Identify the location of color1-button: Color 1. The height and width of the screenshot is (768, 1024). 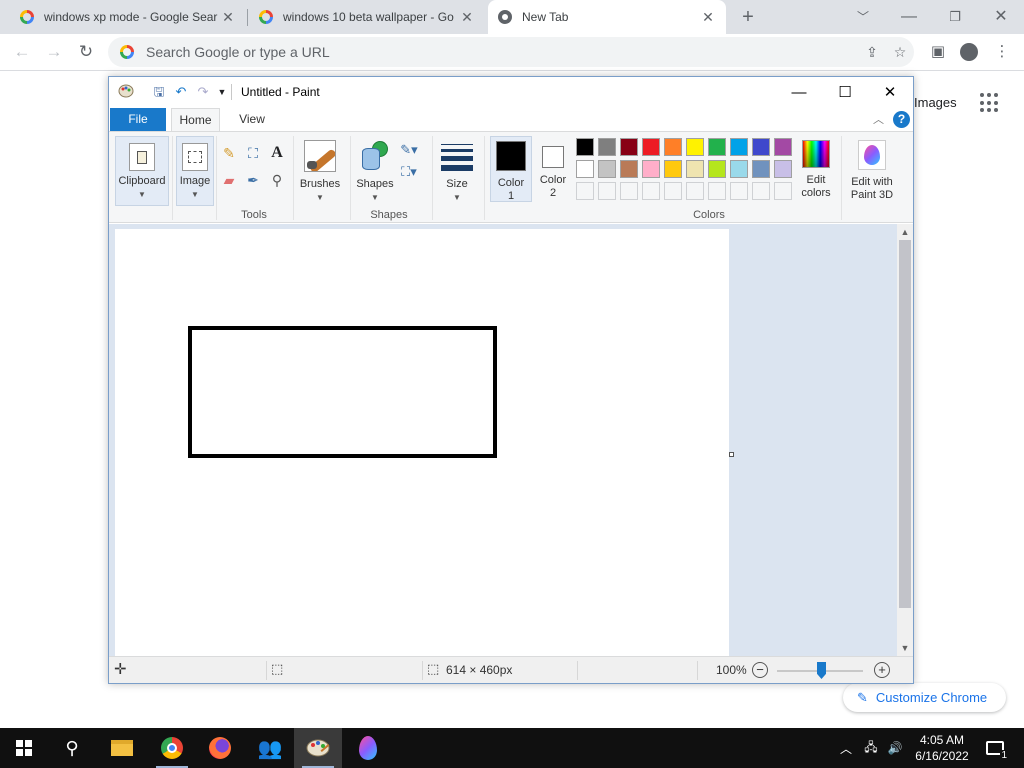
(511, 169).